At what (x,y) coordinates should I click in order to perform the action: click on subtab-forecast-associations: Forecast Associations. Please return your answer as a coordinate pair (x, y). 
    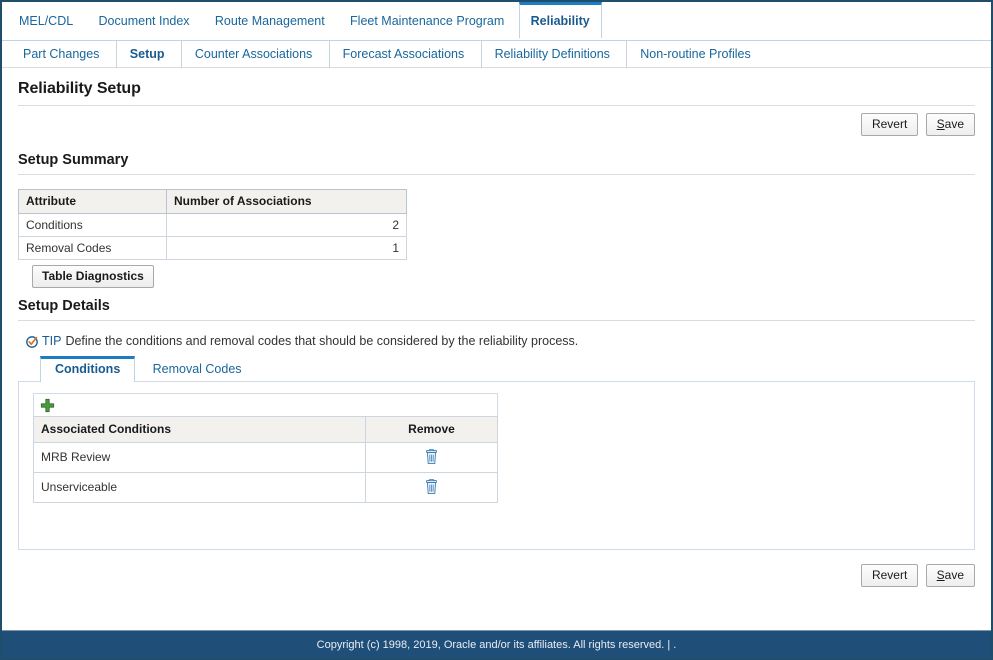
    Looking at the image, I should click on (403, 54).